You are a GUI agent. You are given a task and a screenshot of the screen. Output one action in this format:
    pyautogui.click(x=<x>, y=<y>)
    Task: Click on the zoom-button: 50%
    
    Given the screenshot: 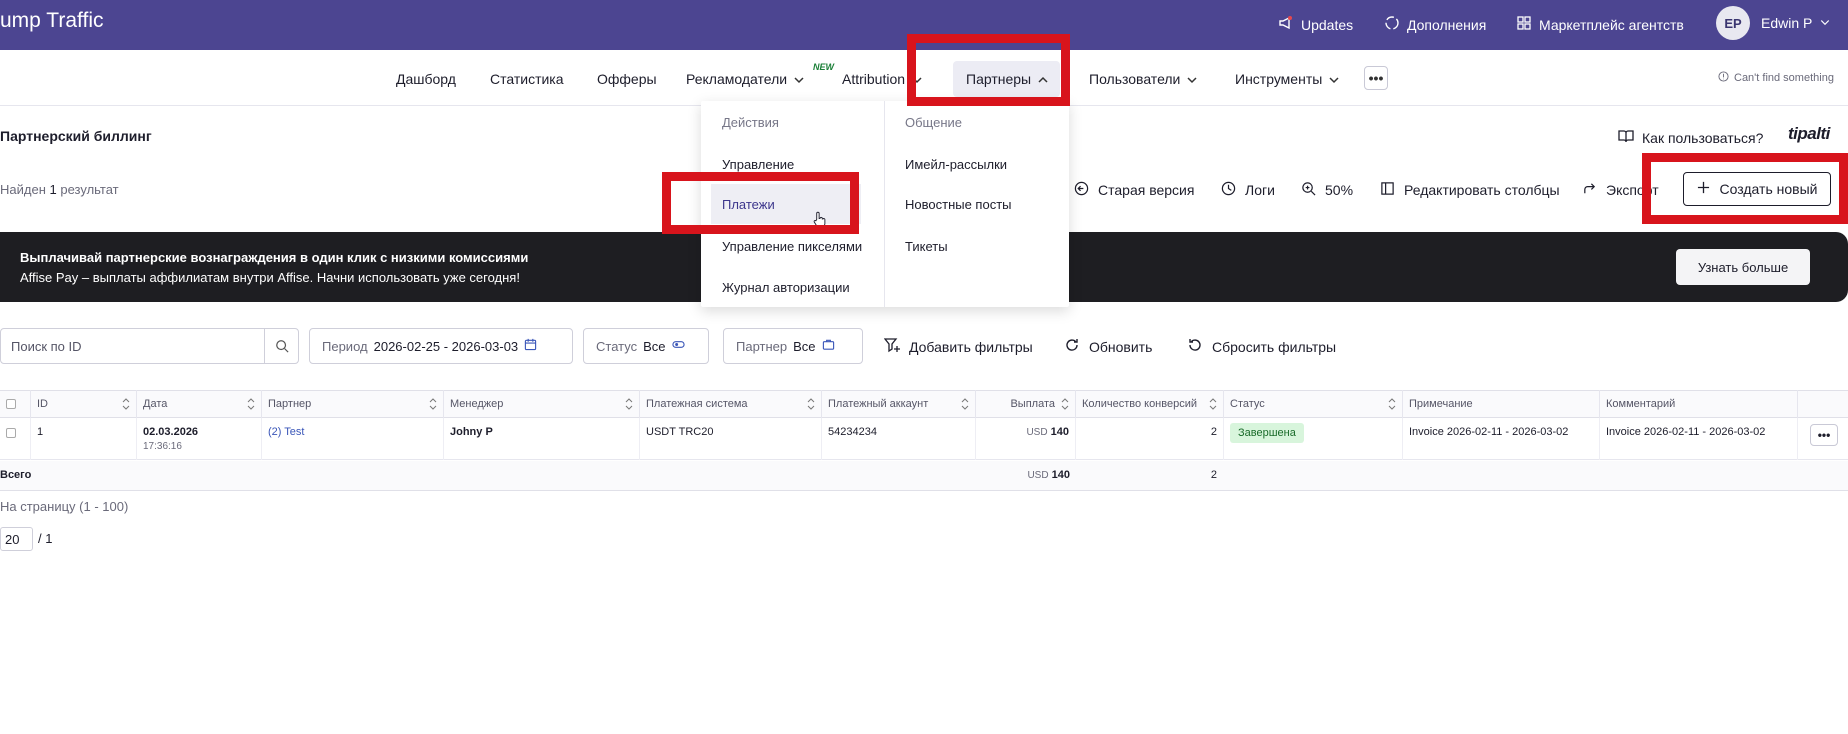 What is the action you would take?
    pyautogui.click(x=1327, y=190)
    